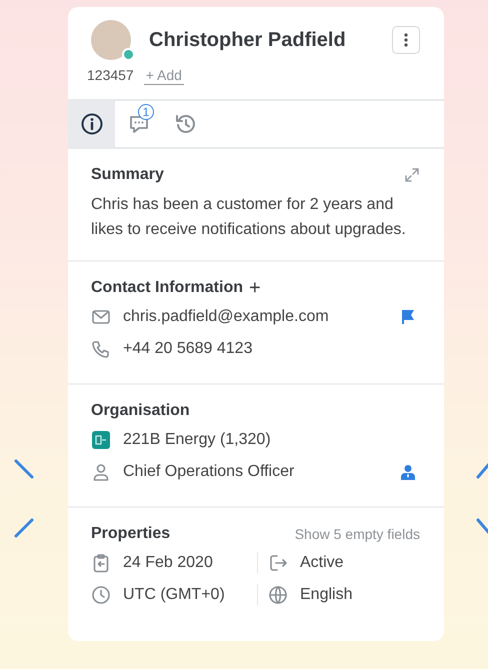 The height and width of the screenshot is (669, 488). Describe the element at coordinates (226, 317) in the screenshot. I see `email-text: chris.padfield@example.com` at that location.